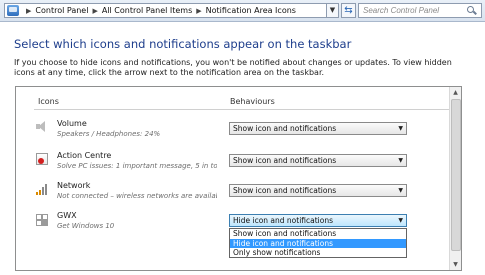 The width and height of the screenshot is (485, 275). I want to click on behaviour-select-action-centre: Show icon and notifications ▼, so click(318, 160).